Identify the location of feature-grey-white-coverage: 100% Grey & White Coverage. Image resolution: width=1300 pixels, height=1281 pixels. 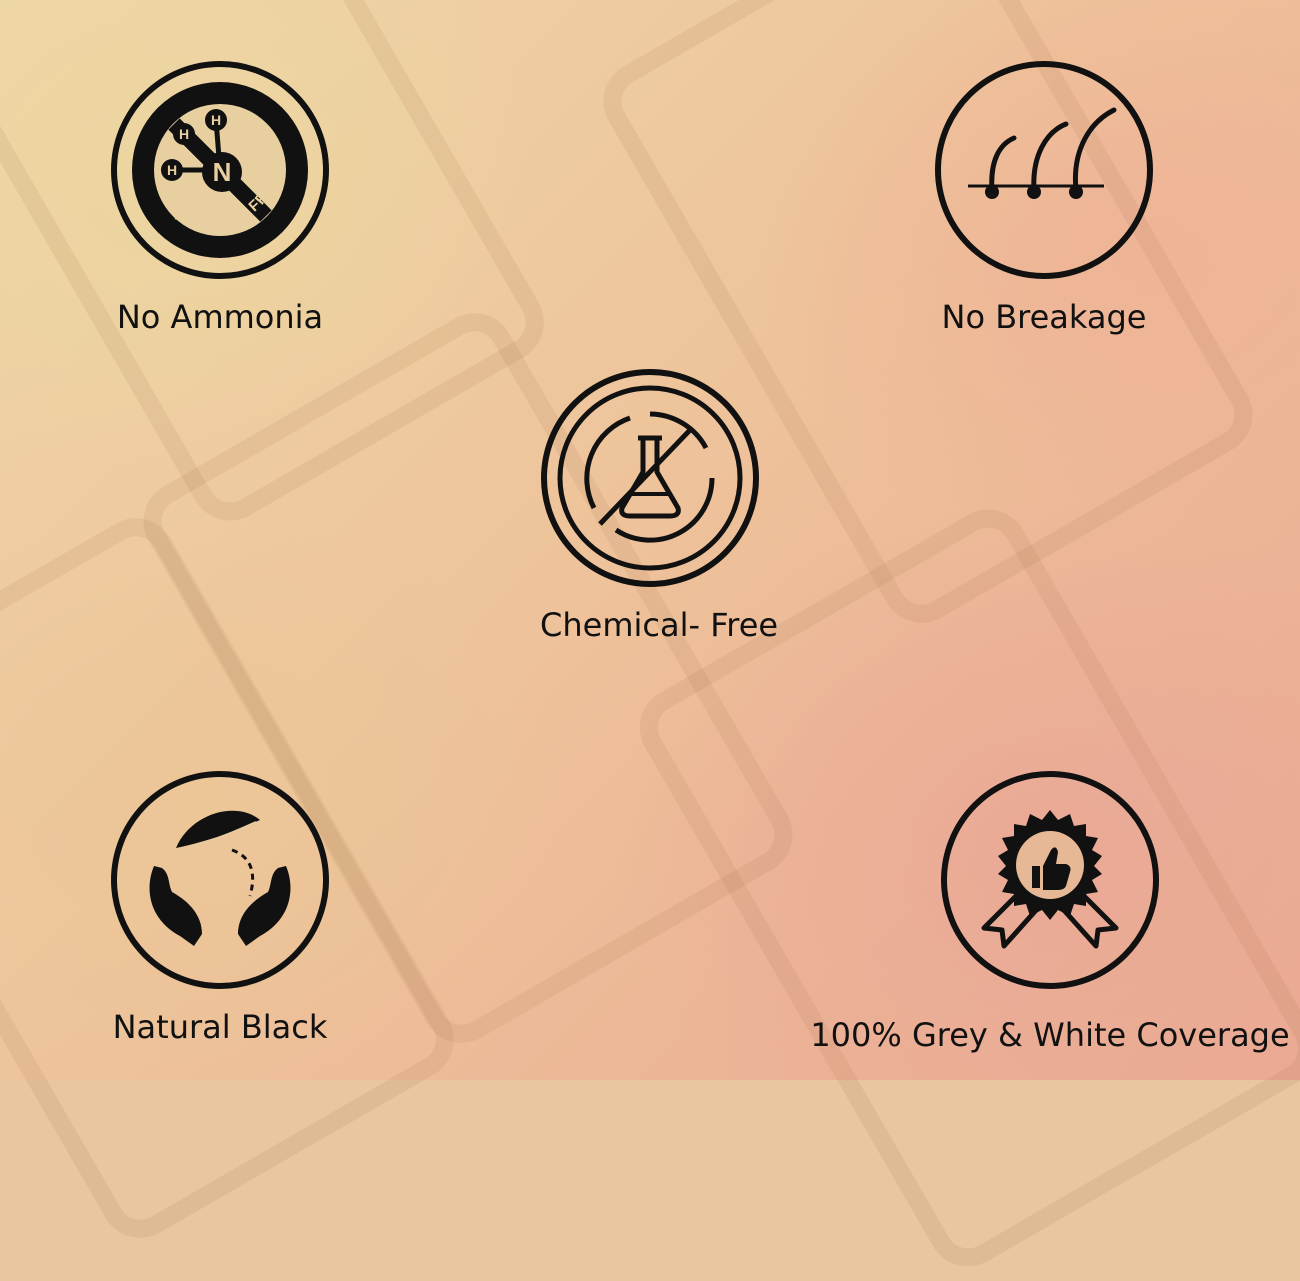
(1050, 912).